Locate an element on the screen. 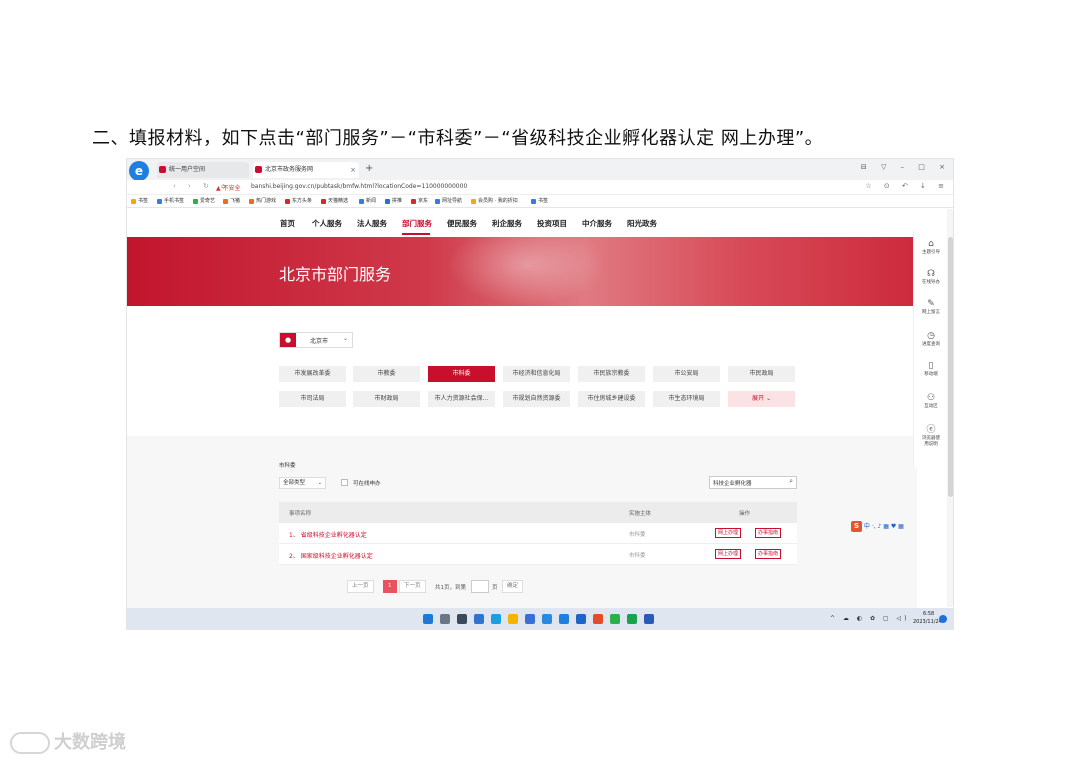 This screenshot has width=1080, height=763. matter-name-link: 1、 省级科技企业孵化器认定 is located at coordinates (328, 534).